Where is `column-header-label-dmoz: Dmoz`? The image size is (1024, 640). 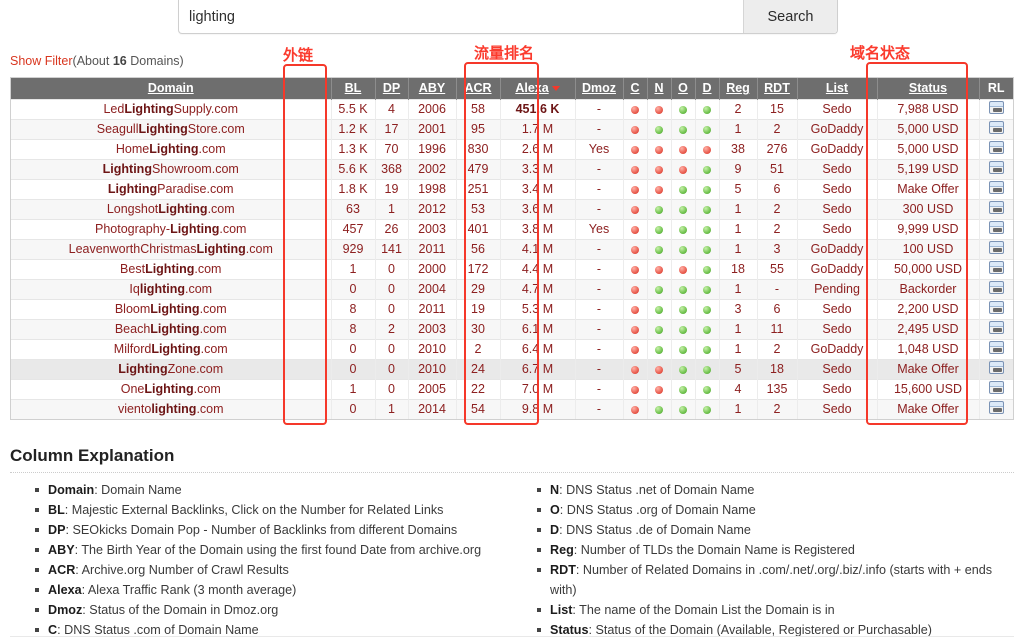 column-header-label-dmoz: Dmoz is located at coordinates (599, 88).